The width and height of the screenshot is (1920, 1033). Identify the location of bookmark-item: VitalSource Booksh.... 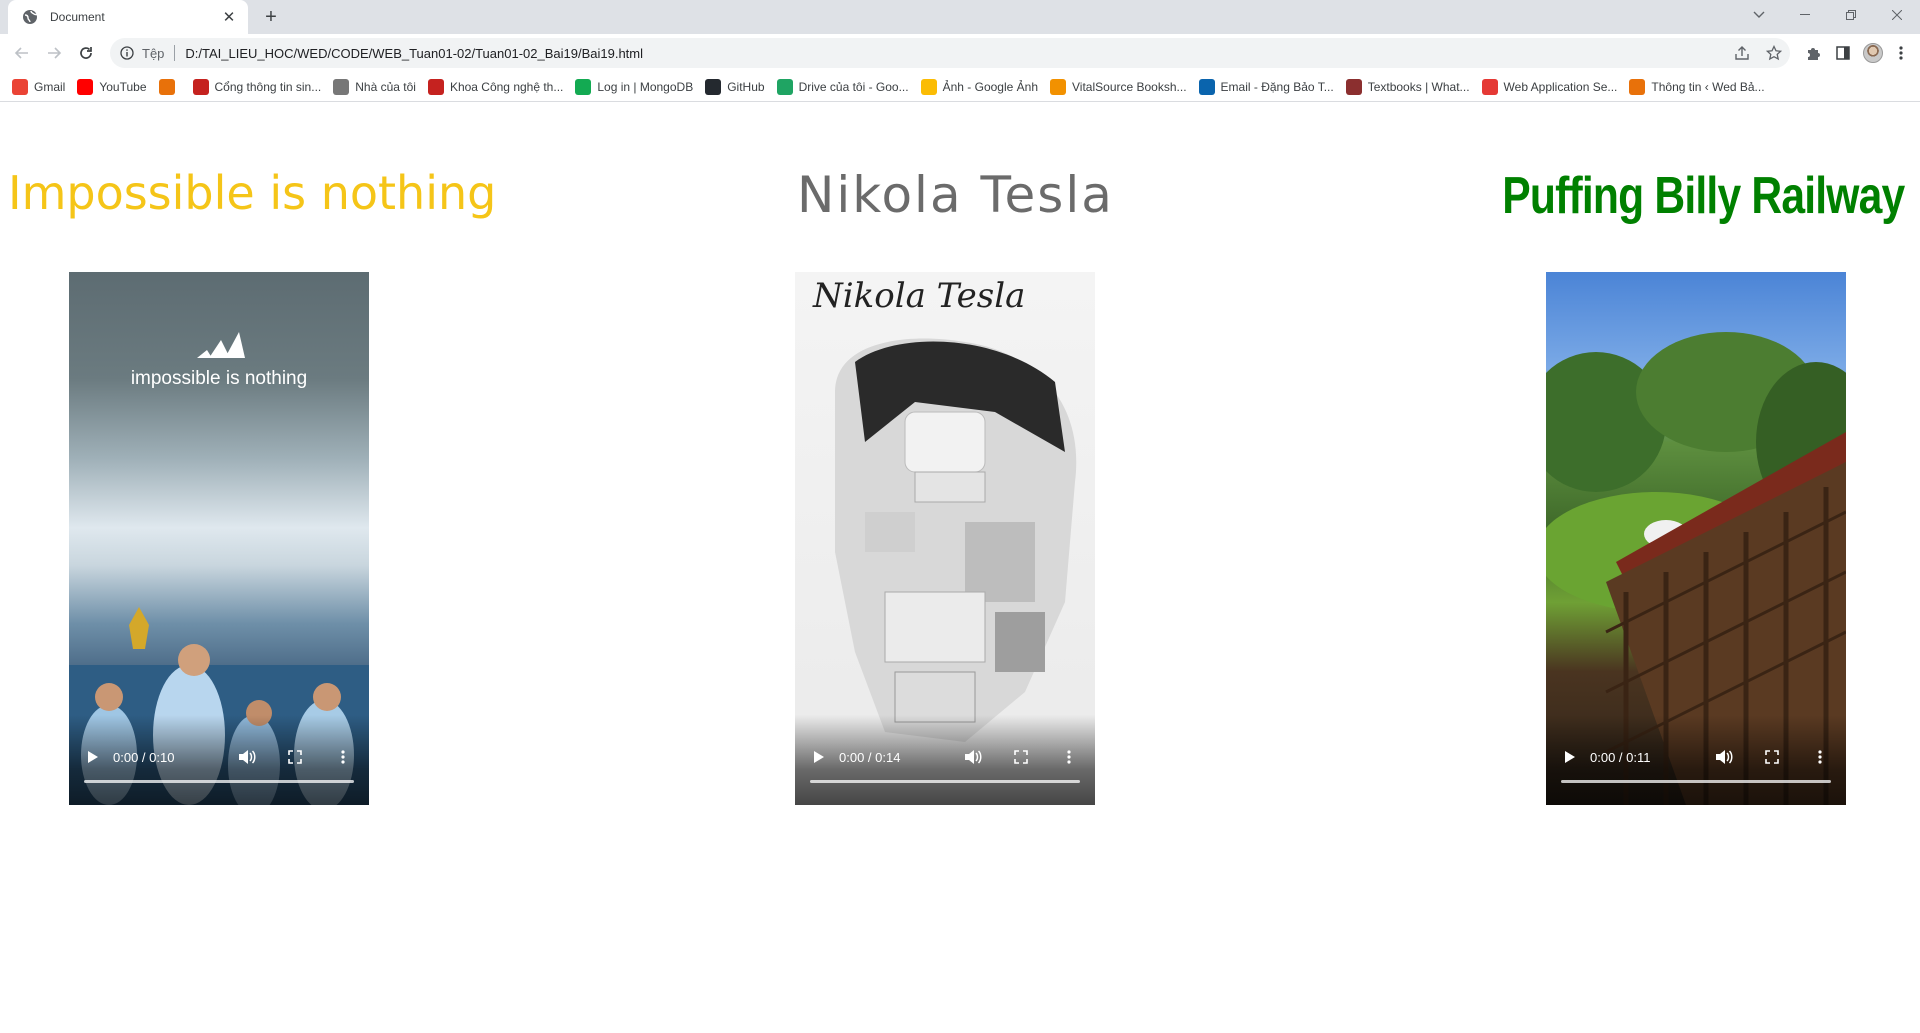
(1118, 86).